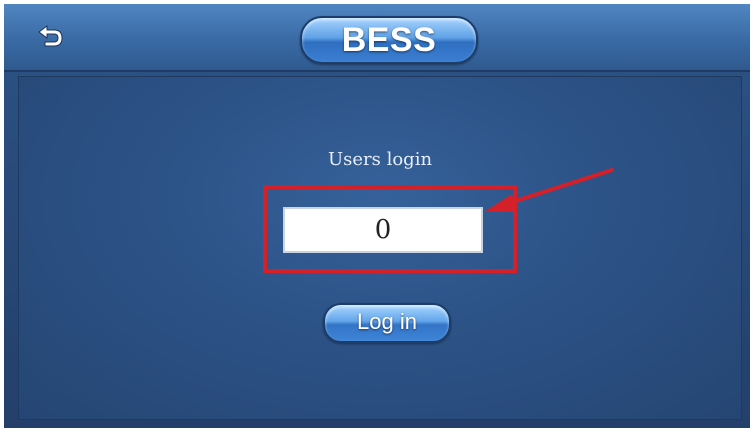  I want to click on login-label: Users login, so click(380, 159).